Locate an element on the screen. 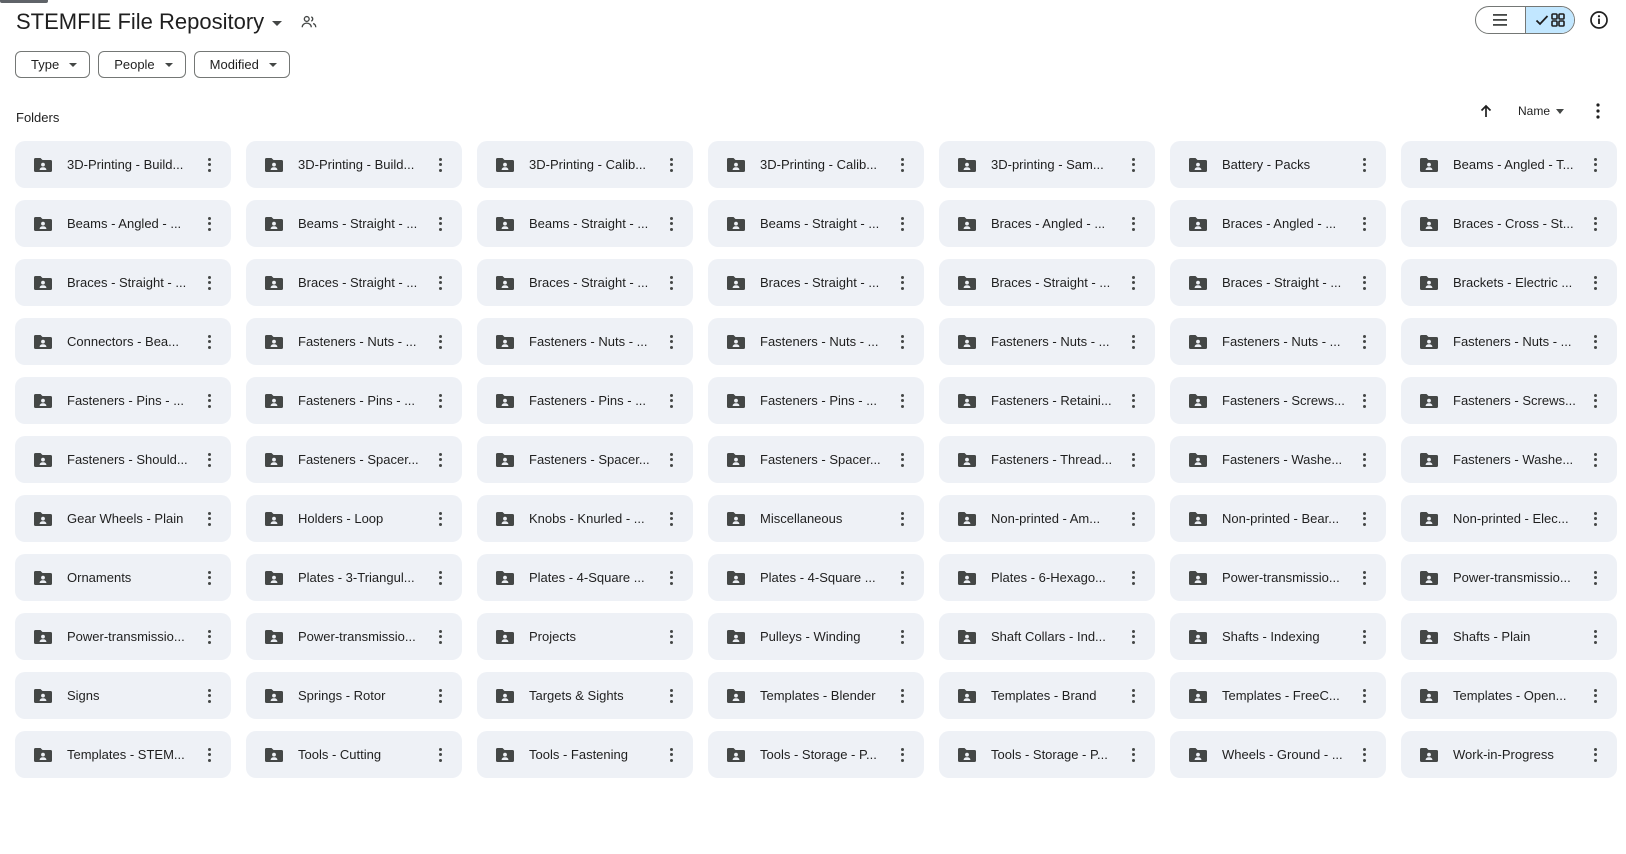 Image resolution: width=1626 pixels, height=854 pixels. info-icon is located at coordinates (1599, 20).